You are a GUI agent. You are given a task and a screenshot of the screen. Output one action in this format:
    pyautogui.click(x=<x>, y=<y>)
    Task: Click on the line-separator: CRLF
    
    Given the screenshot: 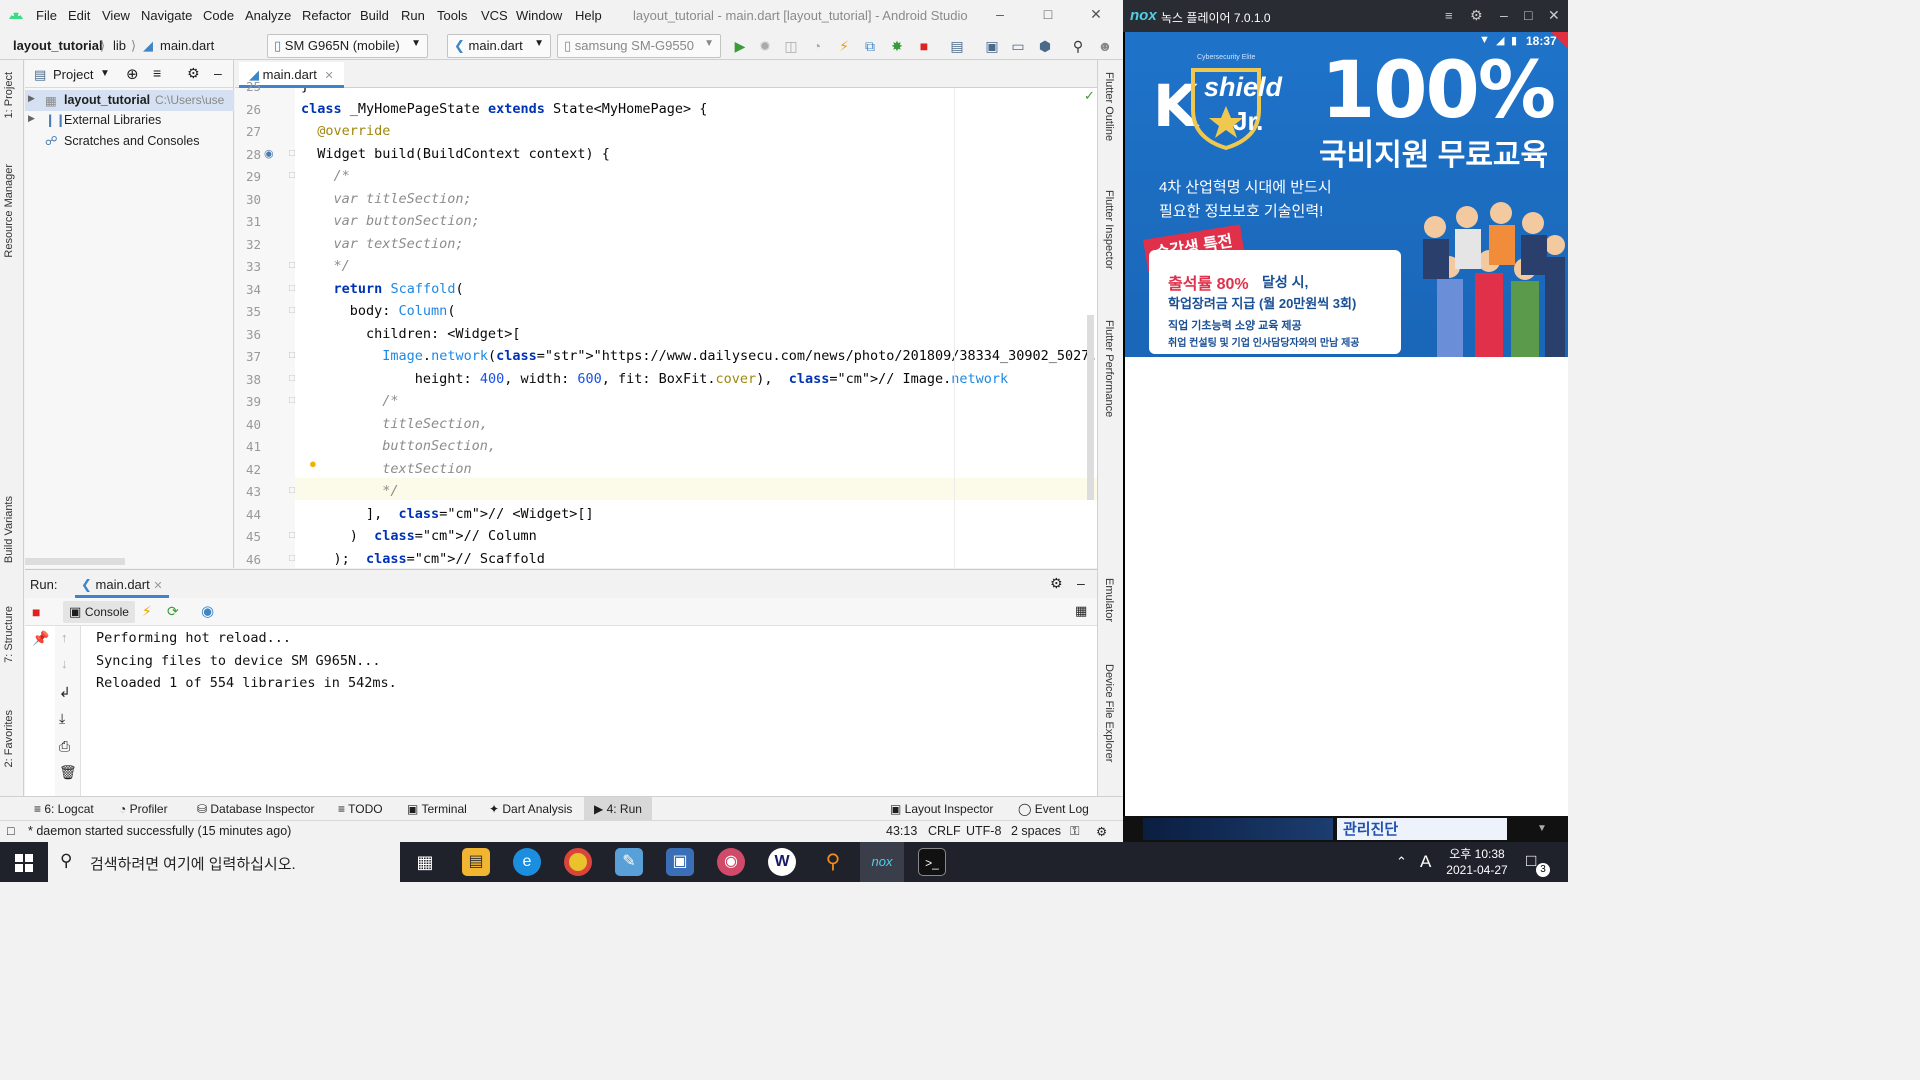 What is the action you would take?
    pyautogui.click(x=944, y=831)
    